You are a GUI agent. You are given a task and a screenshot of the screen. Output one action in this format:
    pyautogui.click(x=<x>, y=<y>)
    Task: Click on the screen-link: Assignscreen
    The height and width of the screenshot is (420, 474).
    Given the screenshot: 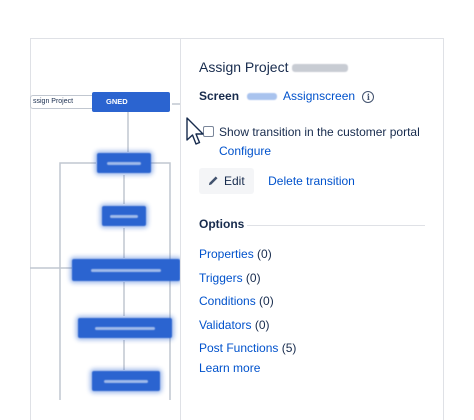 What is the action you would take?
    pyautogui.click(x=319, y=96)
    